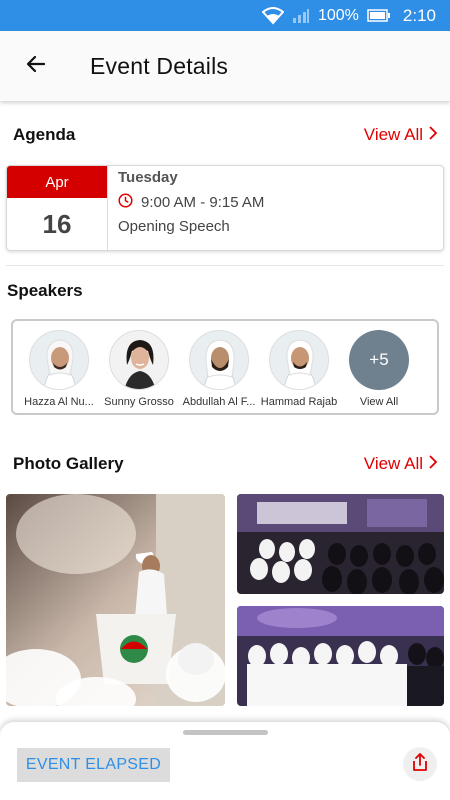  I want to click on gallery-title: Photo Gallery, so click(68, 463).